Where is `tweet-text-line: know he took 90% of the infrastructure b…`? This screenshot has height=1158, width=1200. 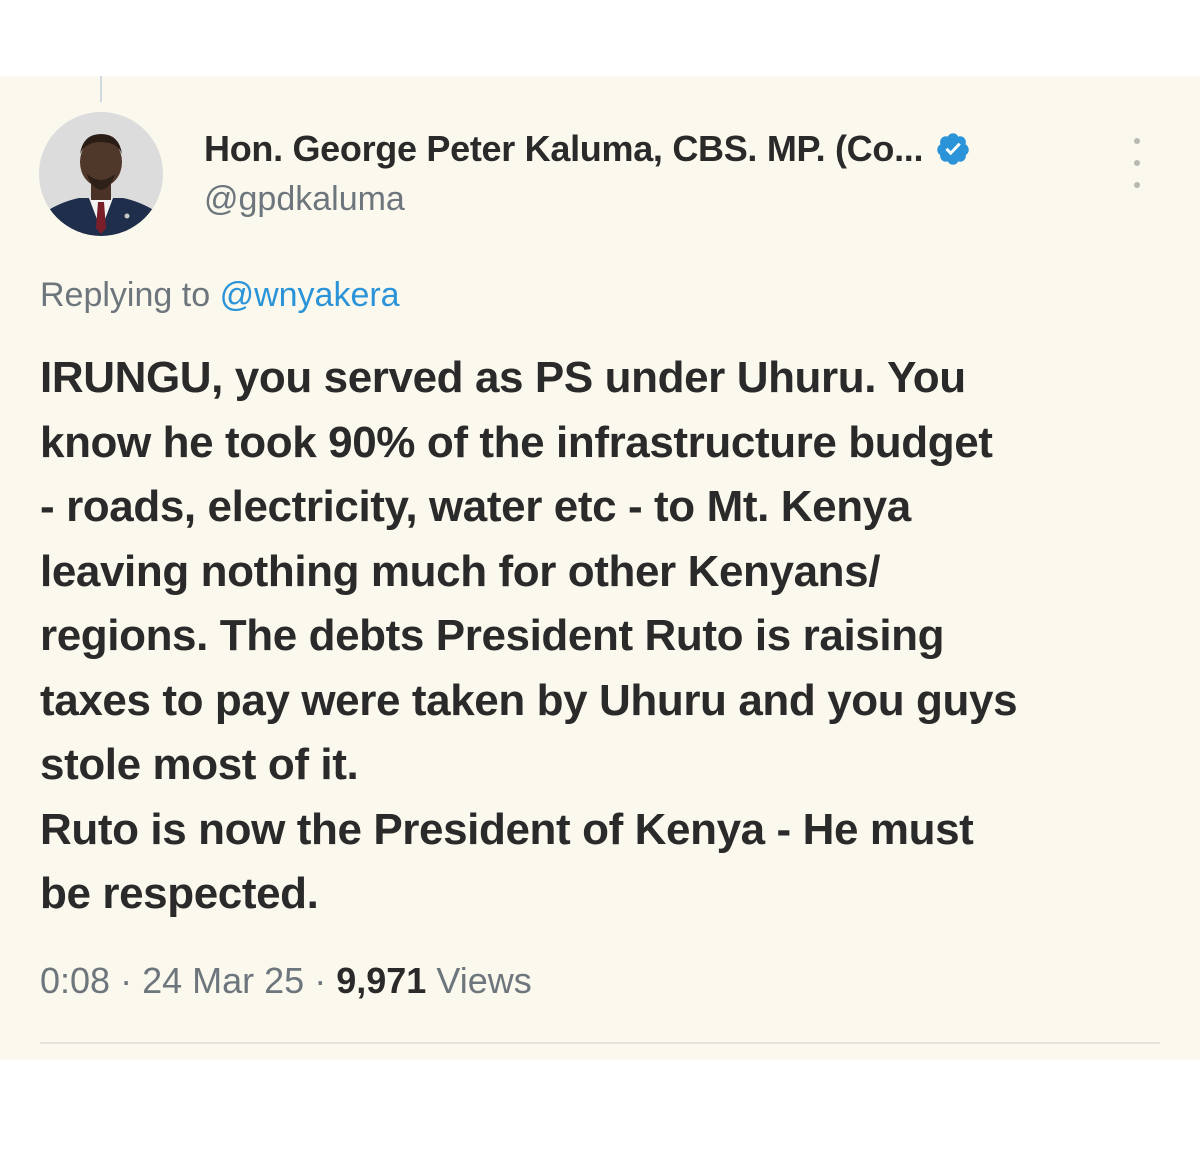
tweet-text-line: know he took 90% of the infrastructure b… is located at coordinates (516, 442).